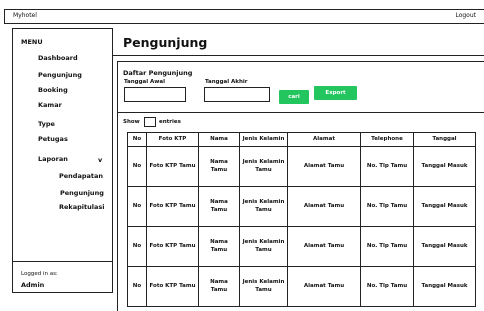 The height and width of the screenshot is (311, 484). Describe the element at coordinates (465, 15) in the screenshot. I see `logout-link: Logout` at that location.